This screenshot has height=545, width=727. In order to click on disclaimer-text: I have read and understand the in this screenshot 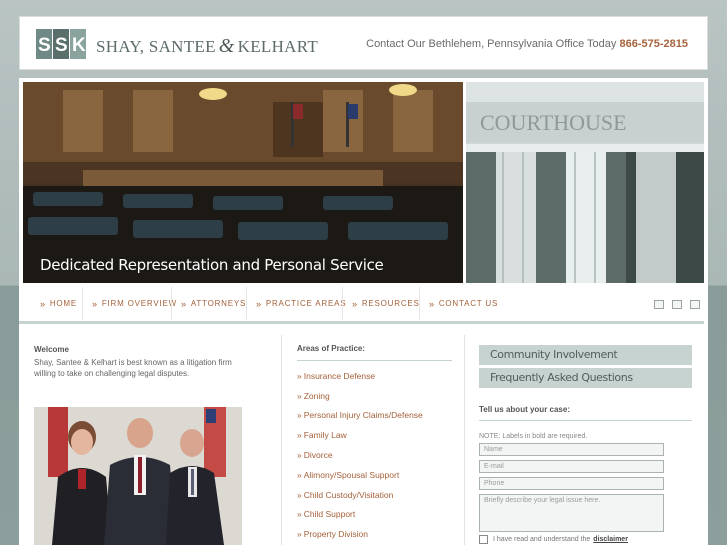, I will do `click(542, 539)`.